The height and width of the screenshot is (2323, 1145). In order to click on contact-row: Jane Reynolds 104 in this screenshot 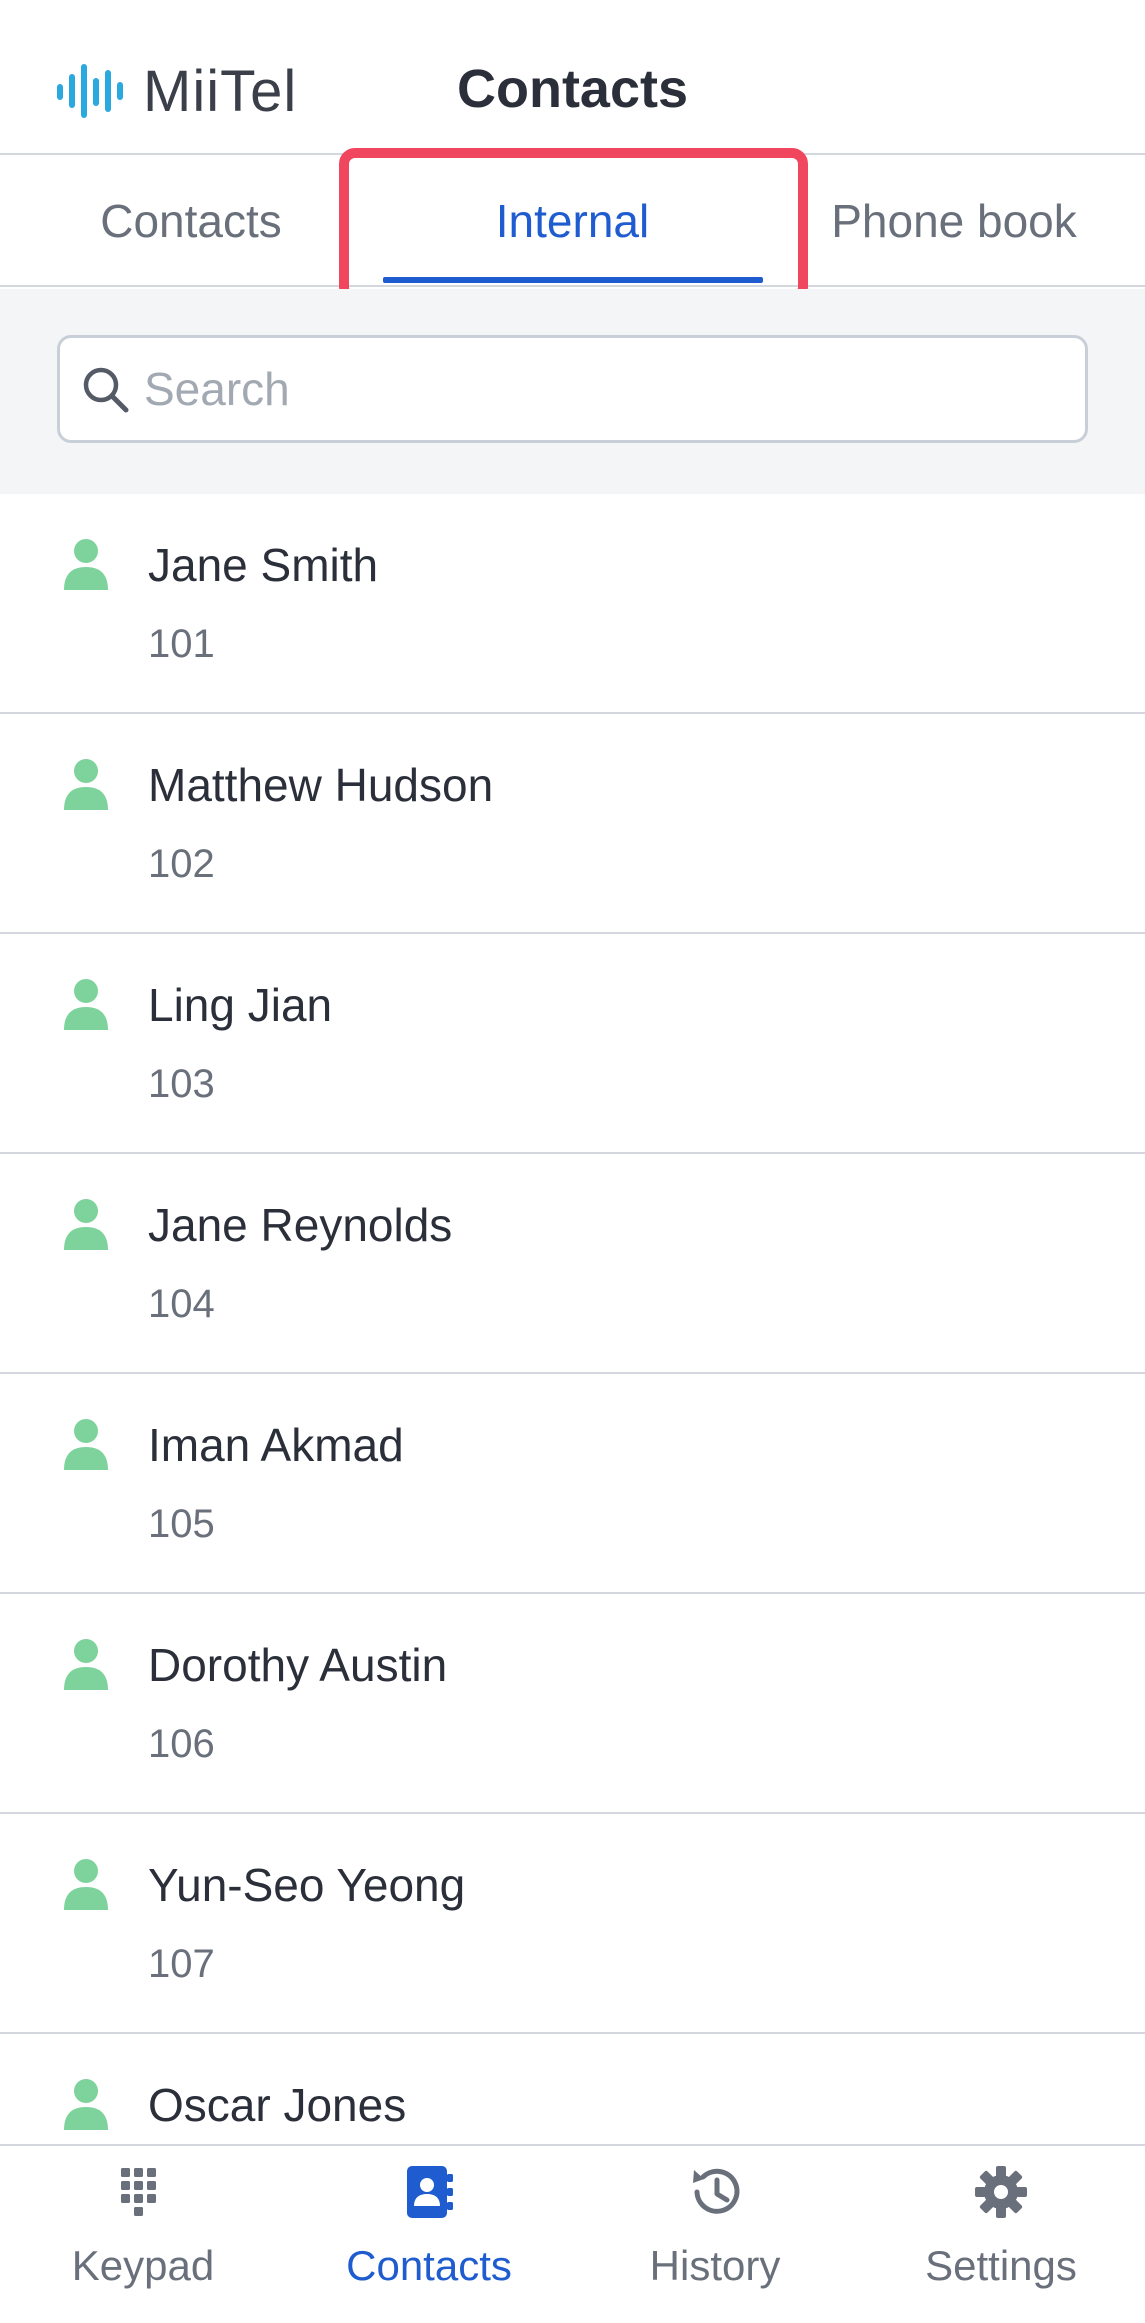, I will do `click(572, 1264)`.